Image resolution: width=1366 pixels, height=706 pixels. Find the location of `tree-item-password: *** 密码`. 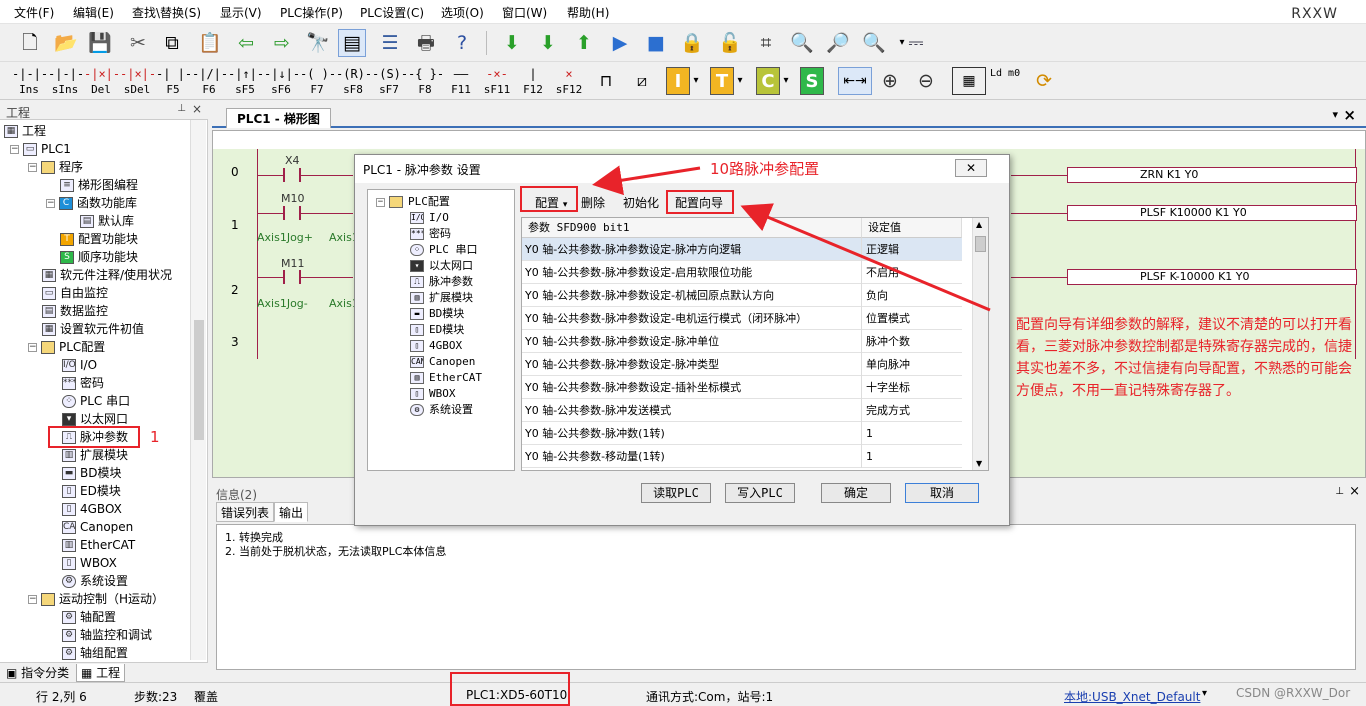

tree-item-password: *** 密码 is located at coordinates (83, 383).